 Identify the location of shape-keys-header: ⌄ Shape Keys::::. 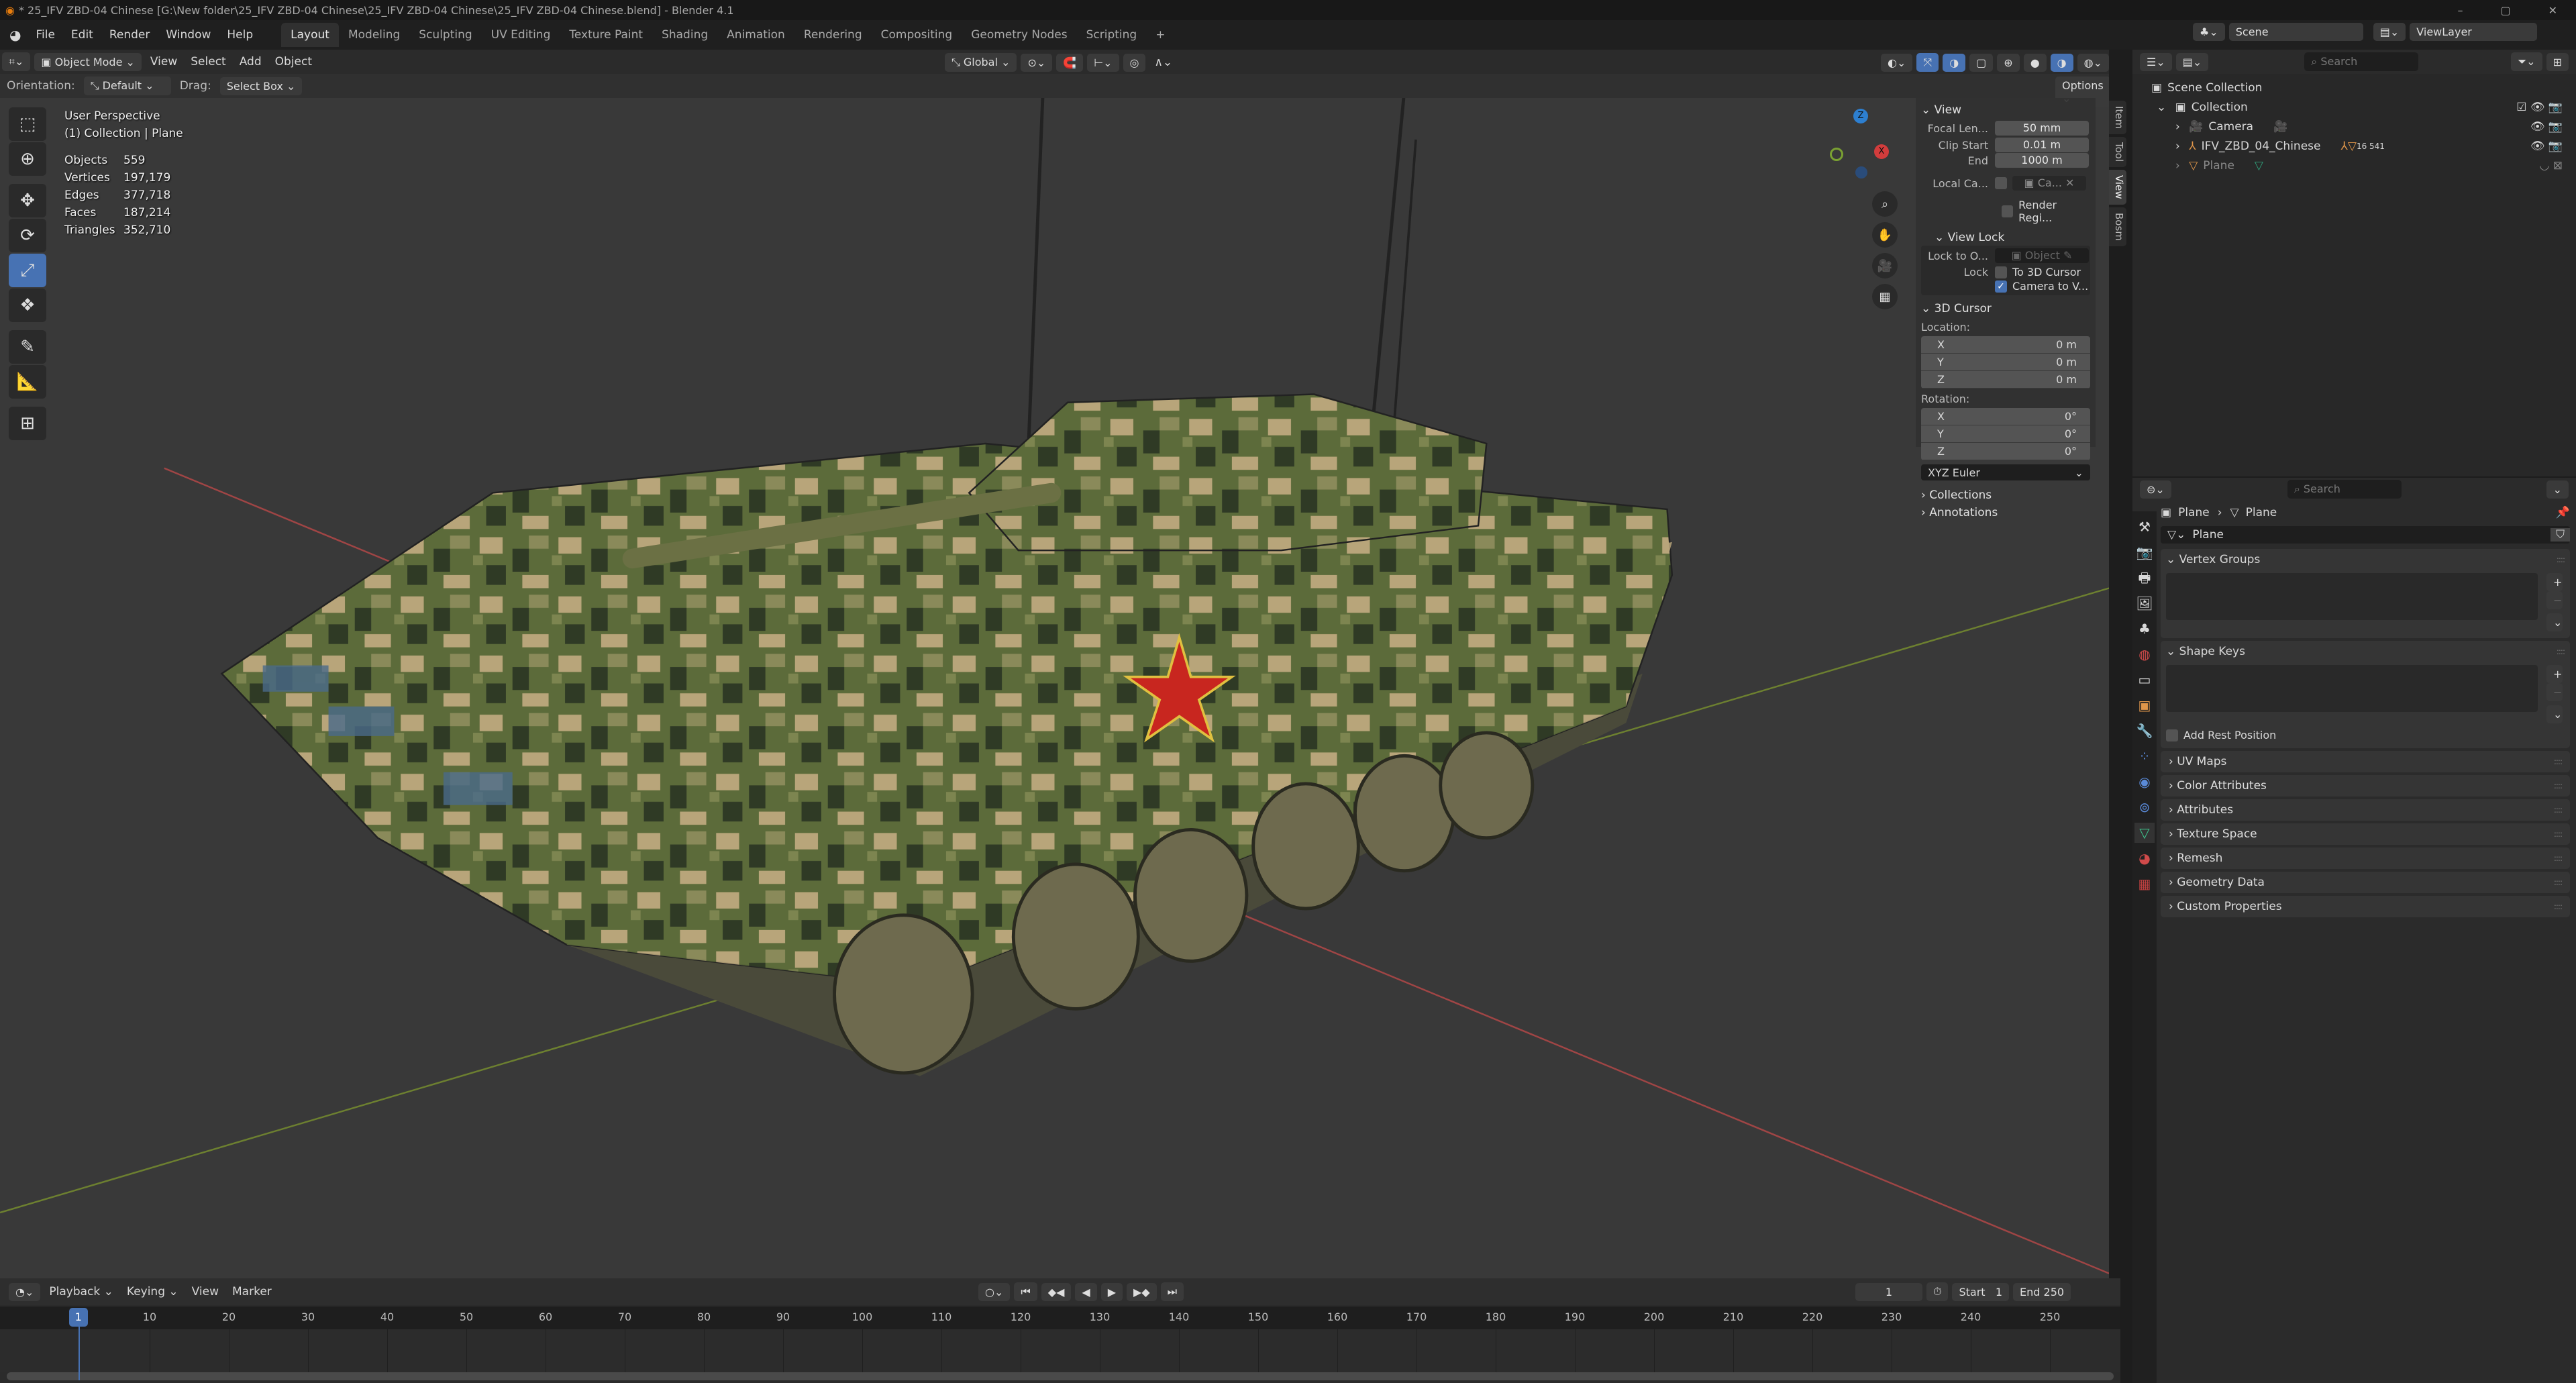
(2365, 651).